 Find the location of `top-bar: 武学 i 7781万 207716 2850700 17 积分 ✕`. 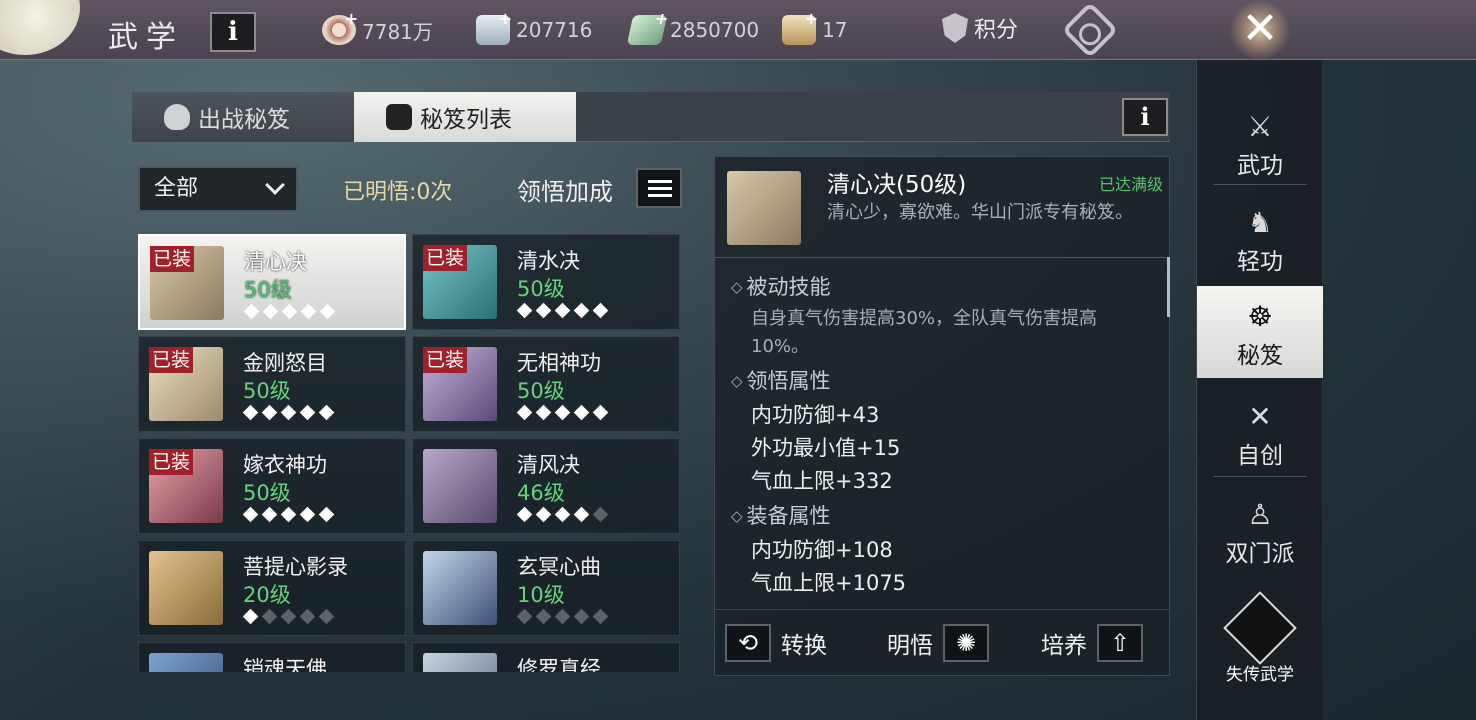

top-bar: 武学 i 7781万 207716 2850700 17 积分 ✕ is located at coordinates (738, 30).